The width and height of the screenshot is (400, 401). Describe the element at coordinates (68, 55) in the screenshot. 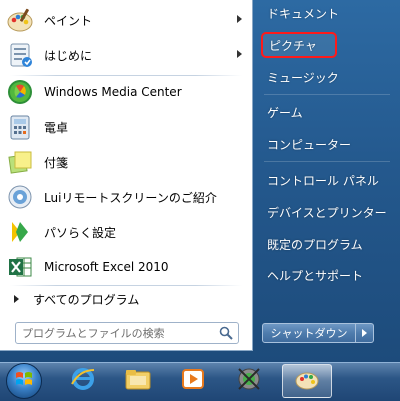

I see `program-label: はじめに` at that location.